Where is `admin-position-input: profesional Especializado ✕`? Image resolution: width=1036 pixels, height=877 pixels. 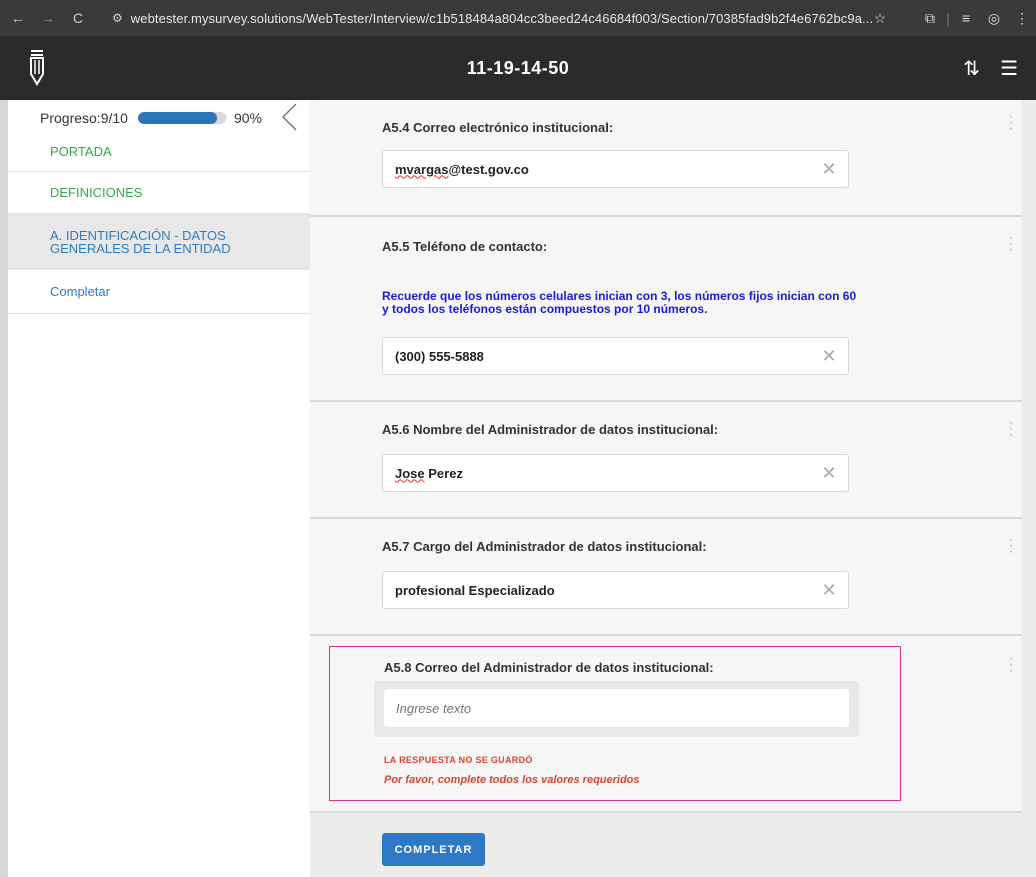 admin-position-input: profesional Especializado ✕ is located at coordinates (615, 590).